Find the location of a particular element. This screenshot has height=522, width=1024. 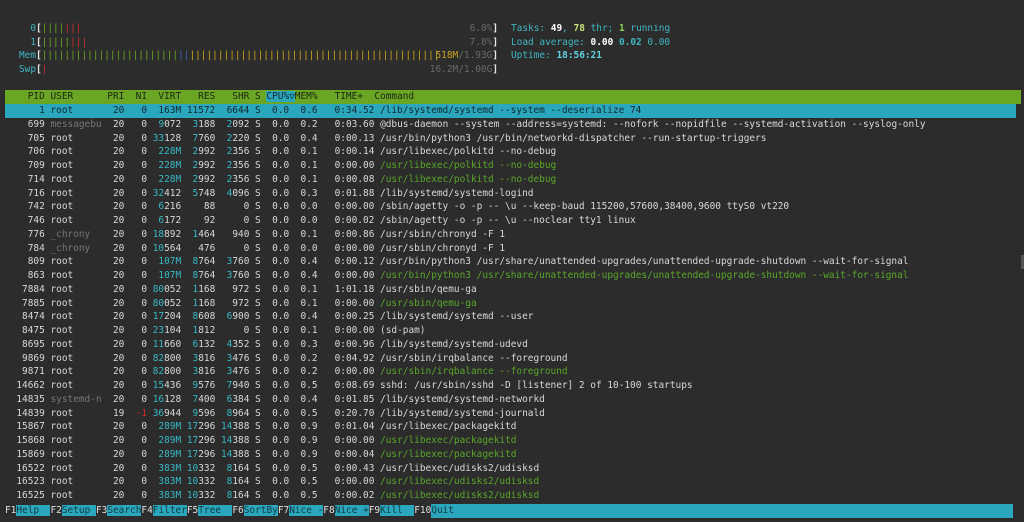

sort-column-cpu: CPU%▽ is located at coordinates (280, 96).